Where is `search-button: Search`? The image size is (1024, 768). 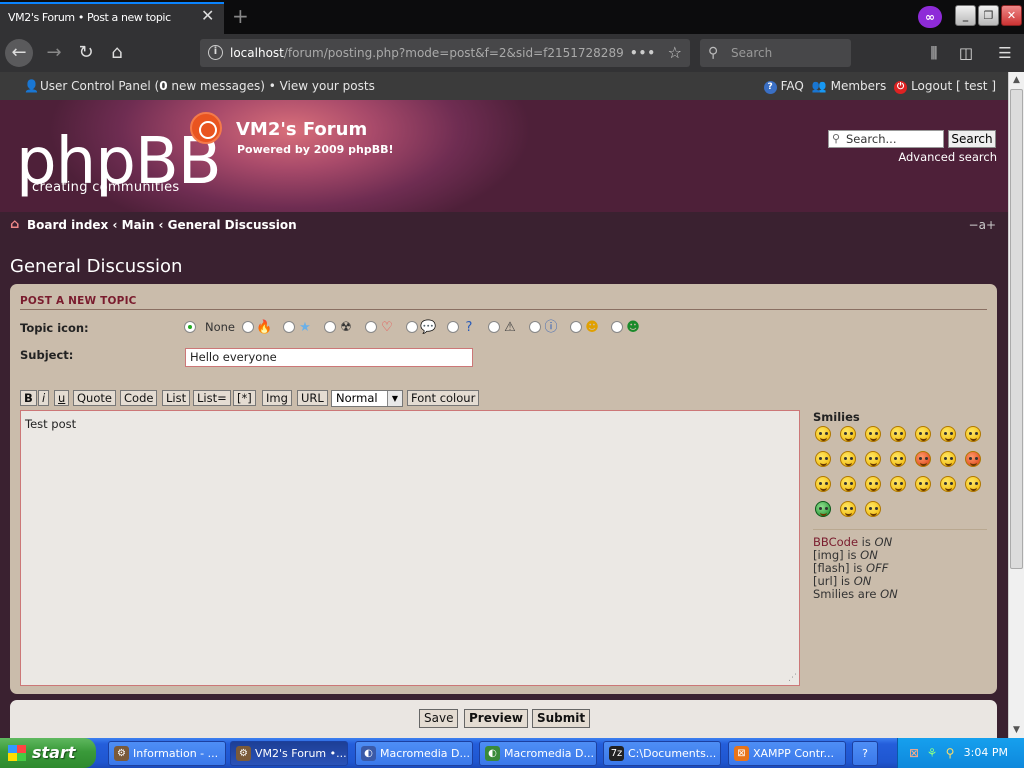
search-button: Search is located at coordinates (972, 139).